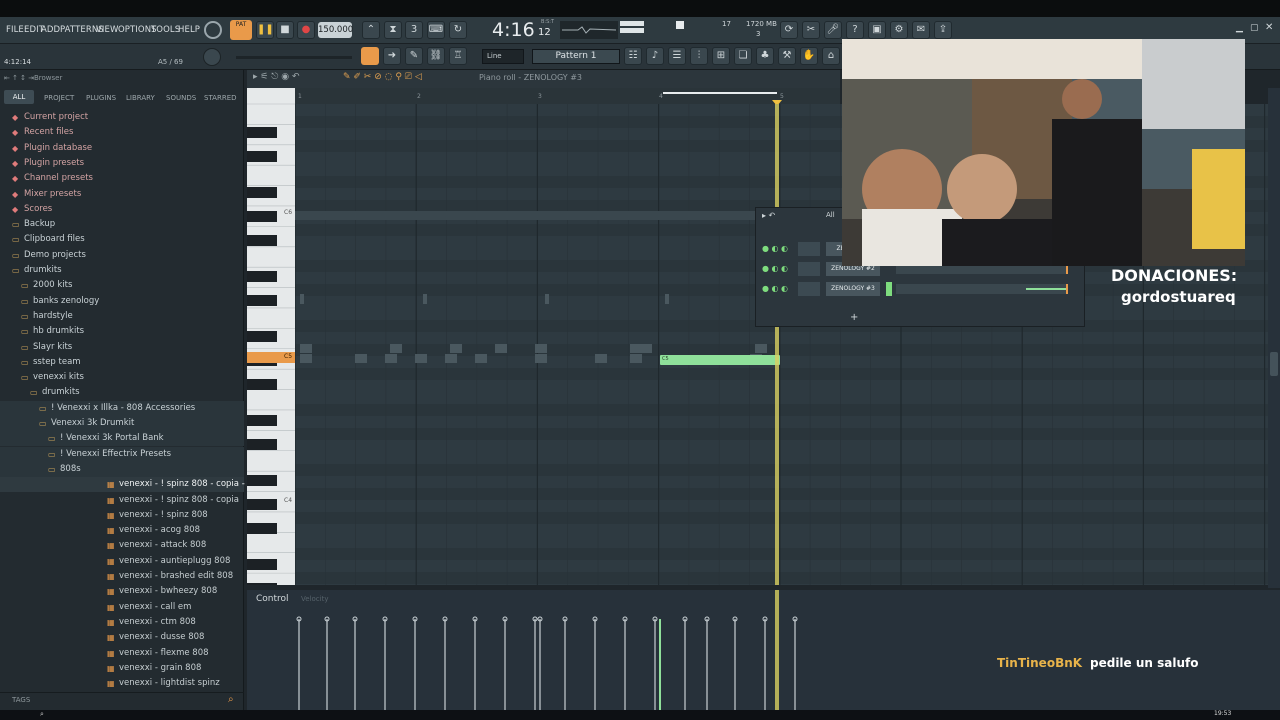 This screenshot has height=720, width=1280. What do you see at coordinates (122, 545) in the screenshot?
I see `browser-file-item: ▦ venexxi - attack 808` at bounding box center [122, 545].